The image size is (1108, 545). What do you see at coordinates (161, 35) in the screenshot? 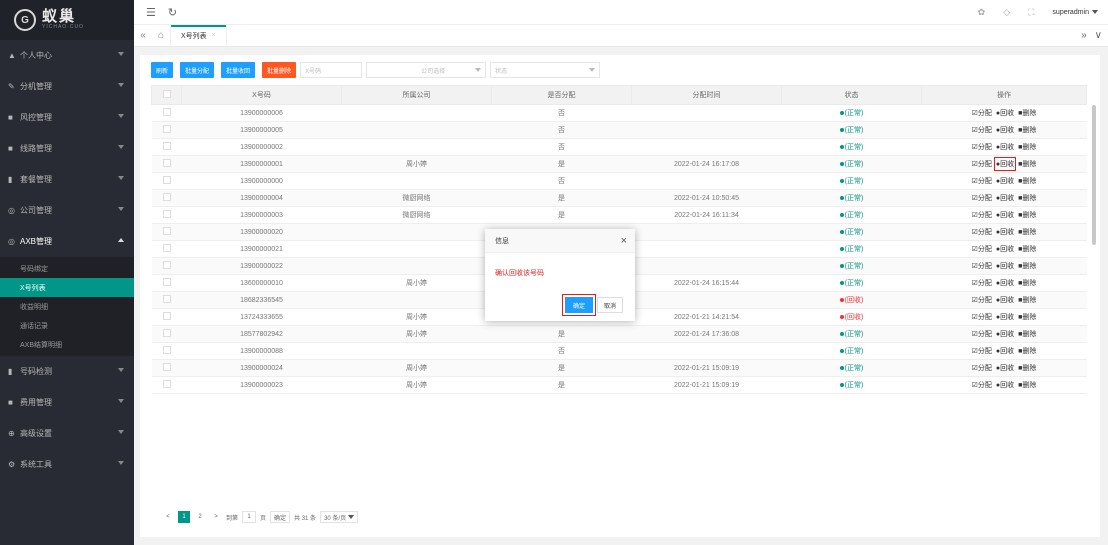
I see `home-icon: ⌂` at bounding box center [161, 35].